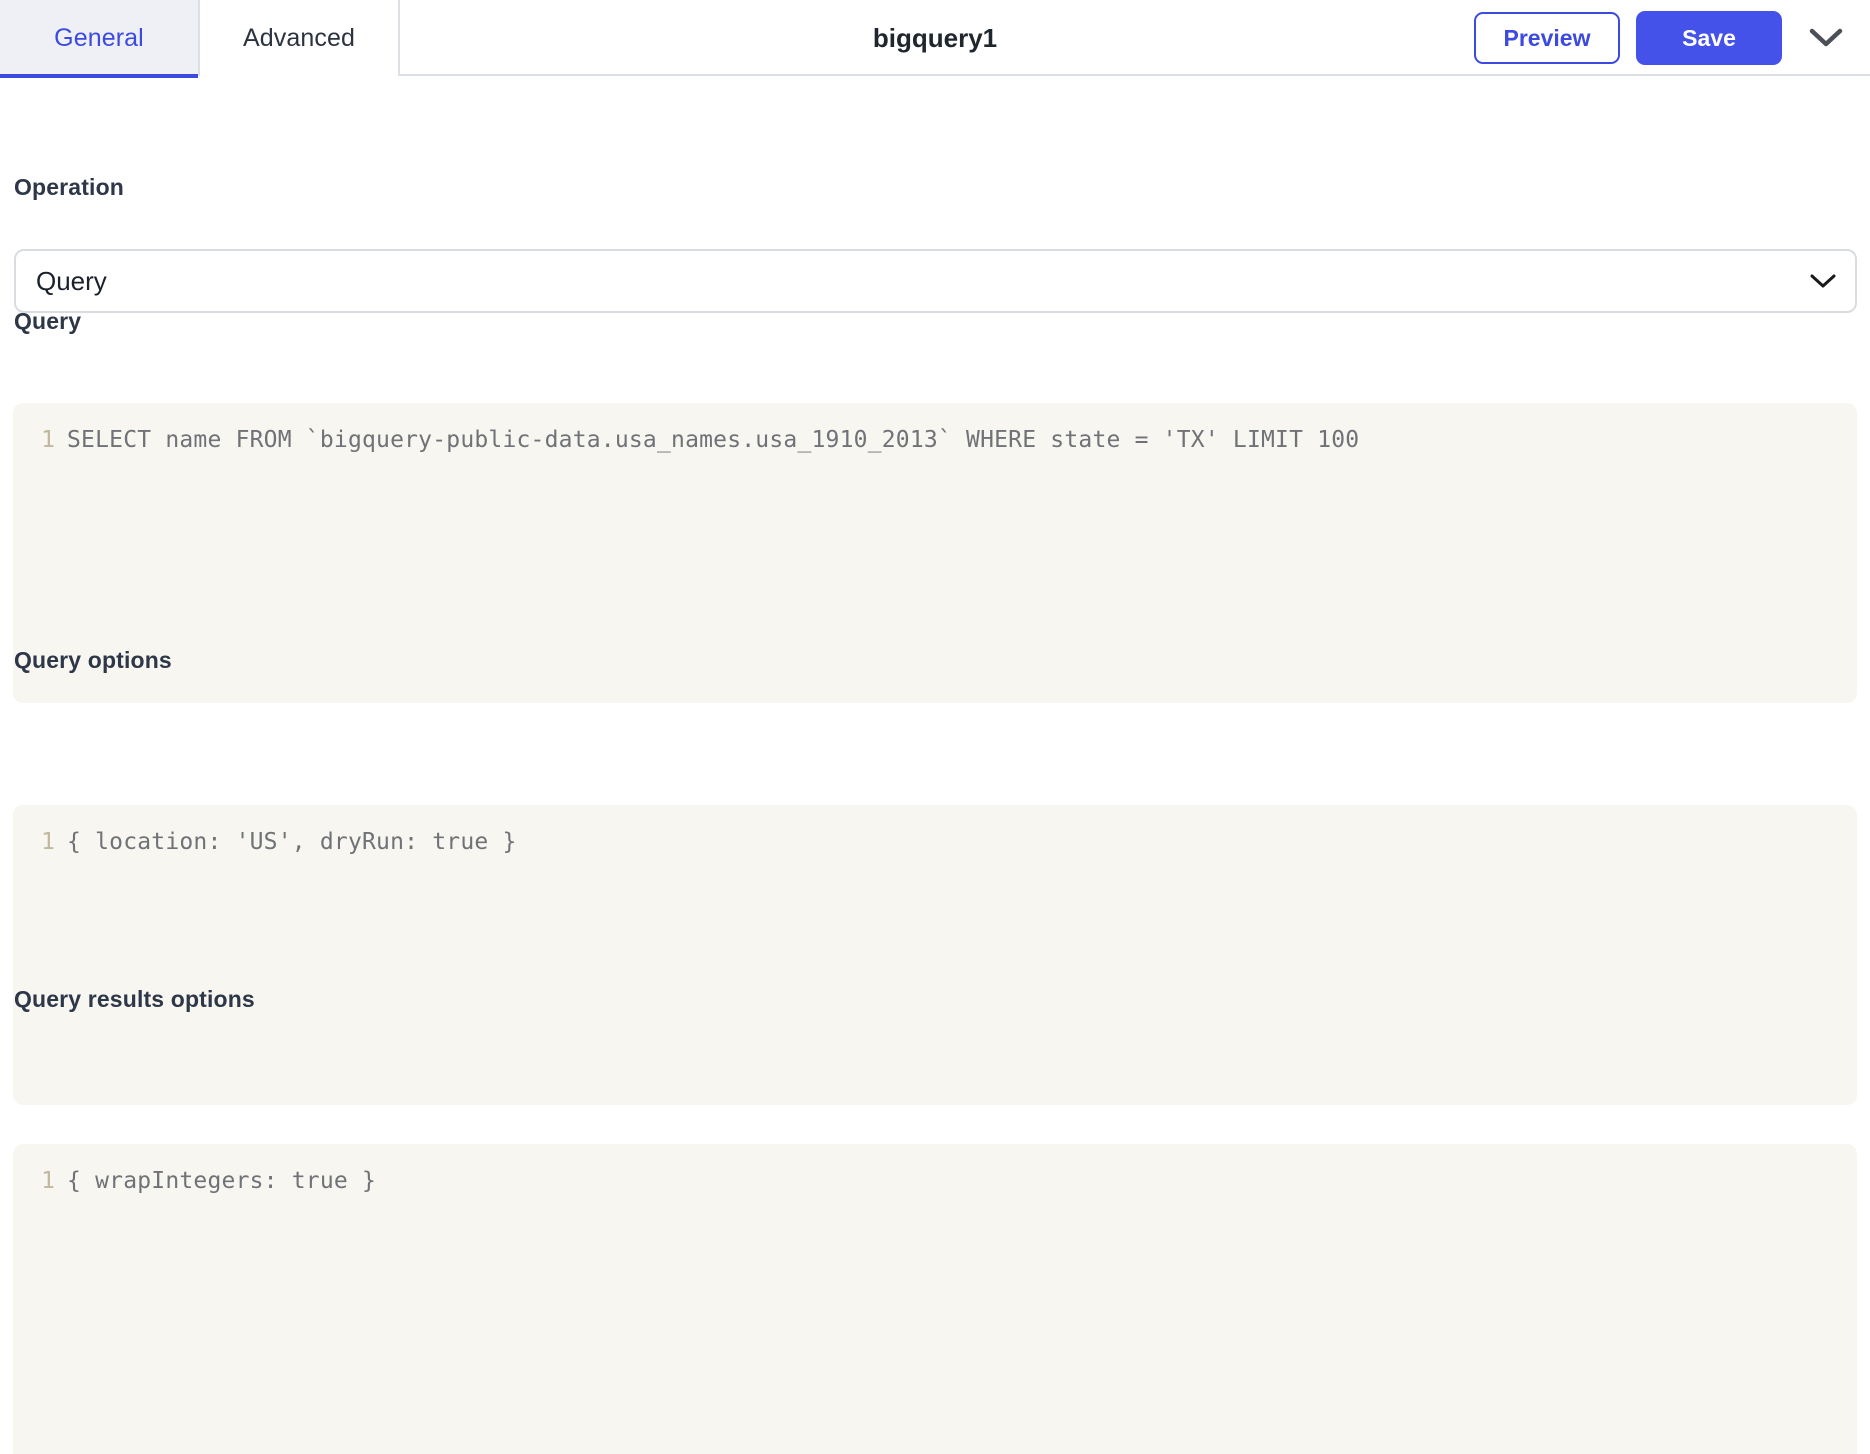  I want to click on query-label: Query, so click(48, 321).